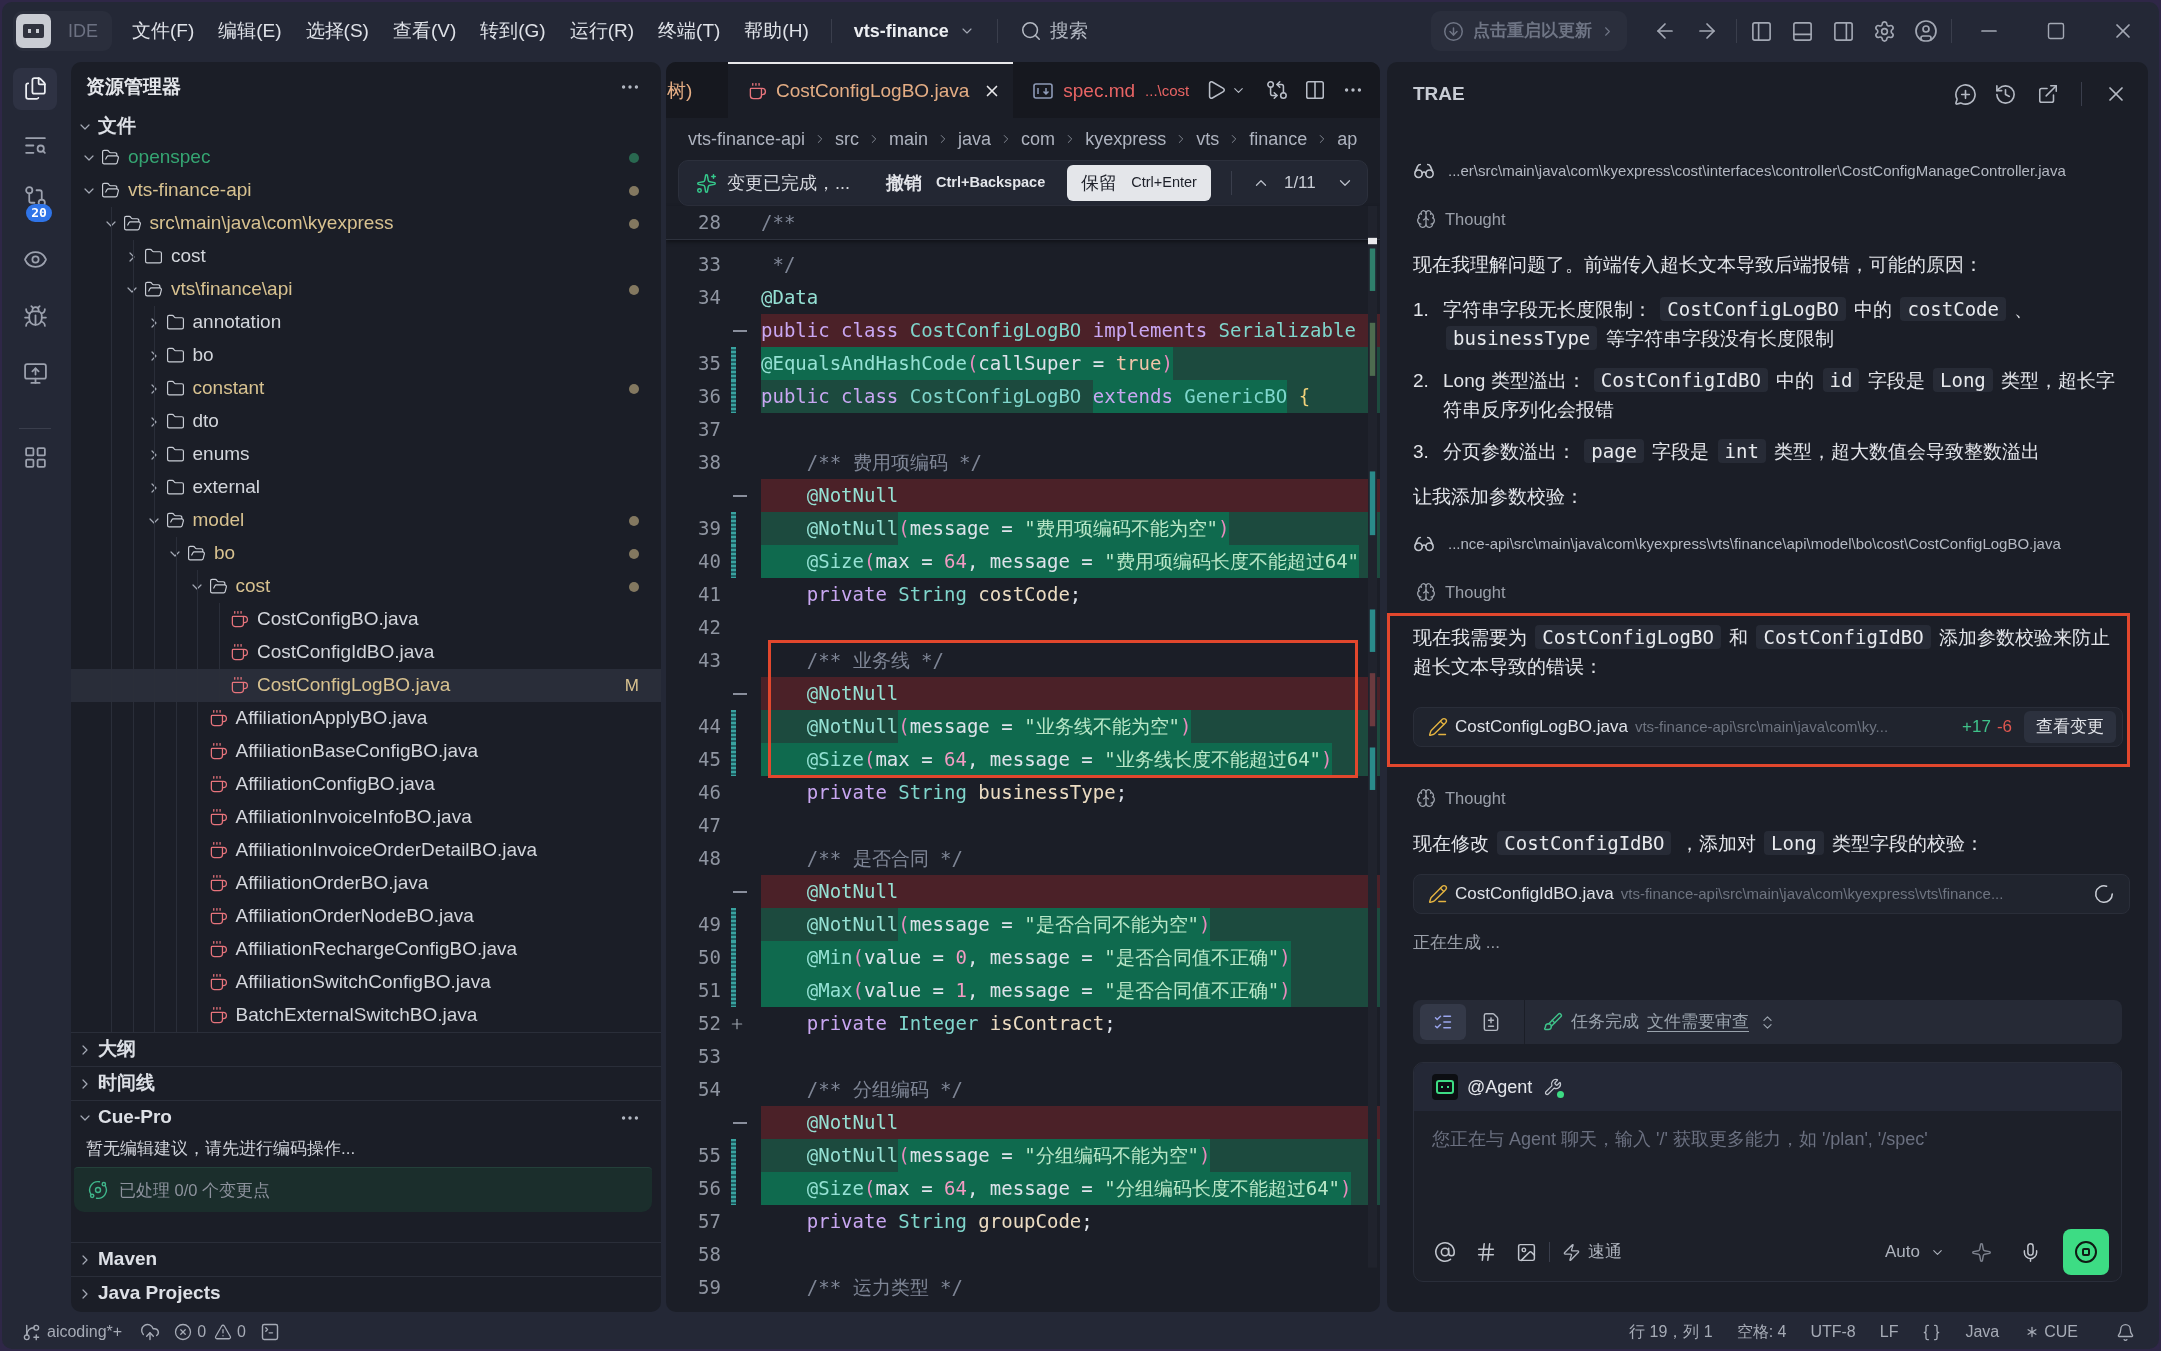 The width and height of the screenshot is (2161, 1351). Describe the element at coordinates (366, 190) in the screenshot. I see `tree-item: vts-finance-api` at that location.